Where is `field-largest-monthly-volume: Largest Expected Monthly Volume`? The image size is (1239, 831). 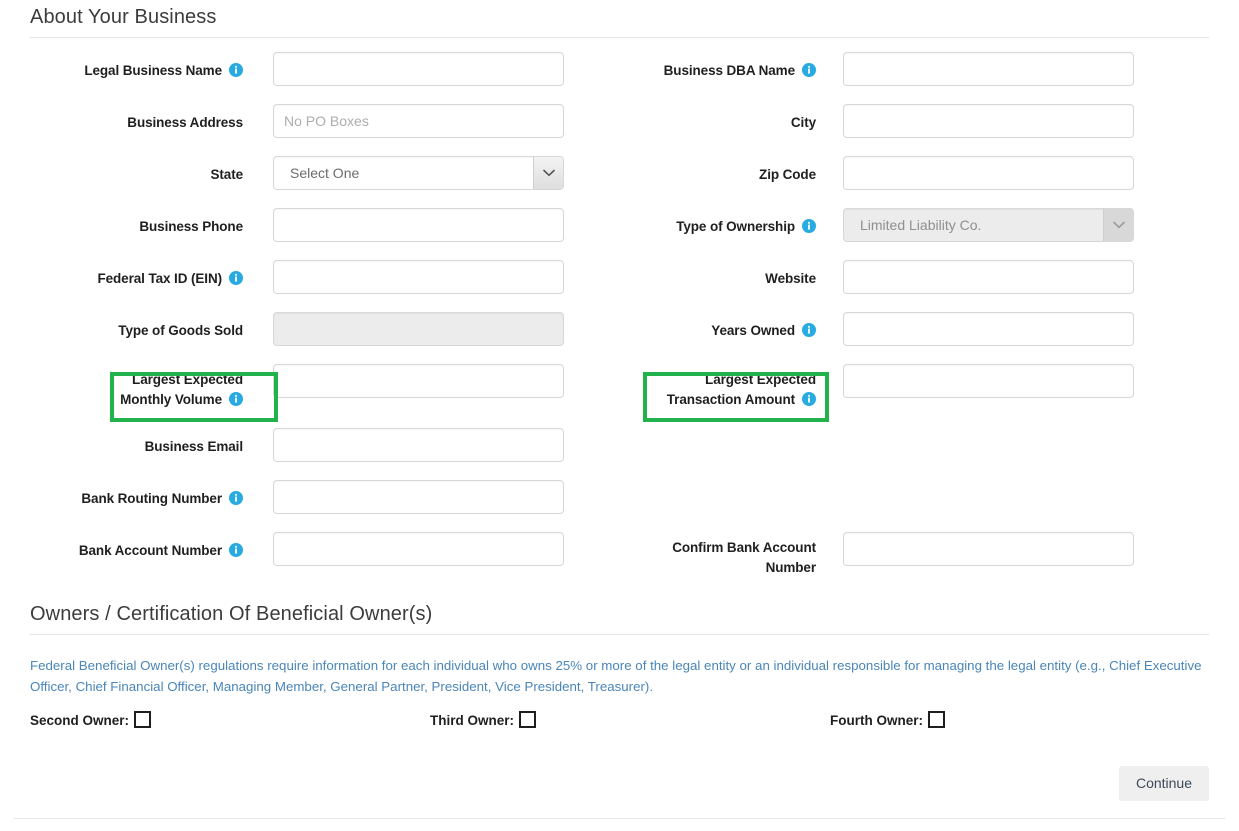 field-largest-monthly-volume: Largest Expected Monthly Volume is located at coordinates (300, 387).